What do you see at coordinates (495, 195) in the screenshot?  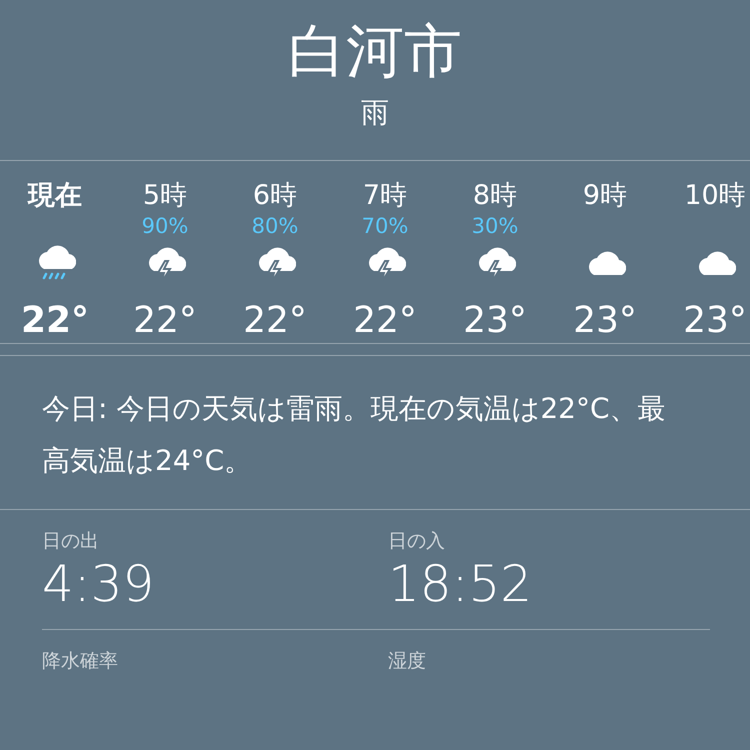 I see `hour-label: 8時` at bounding box center [495, 195].